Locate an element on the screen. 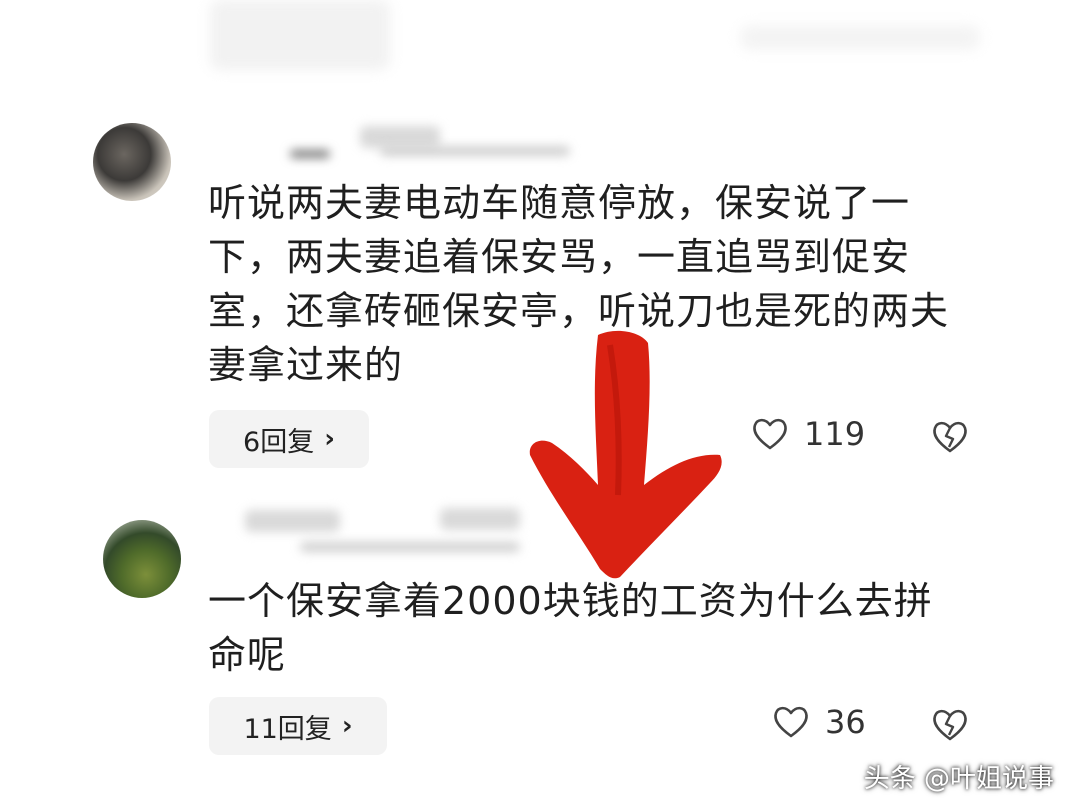  comment-text: 一个保安拿着2000块钱的工资为什么去拼命呢 is located at coordinates (570, 628).